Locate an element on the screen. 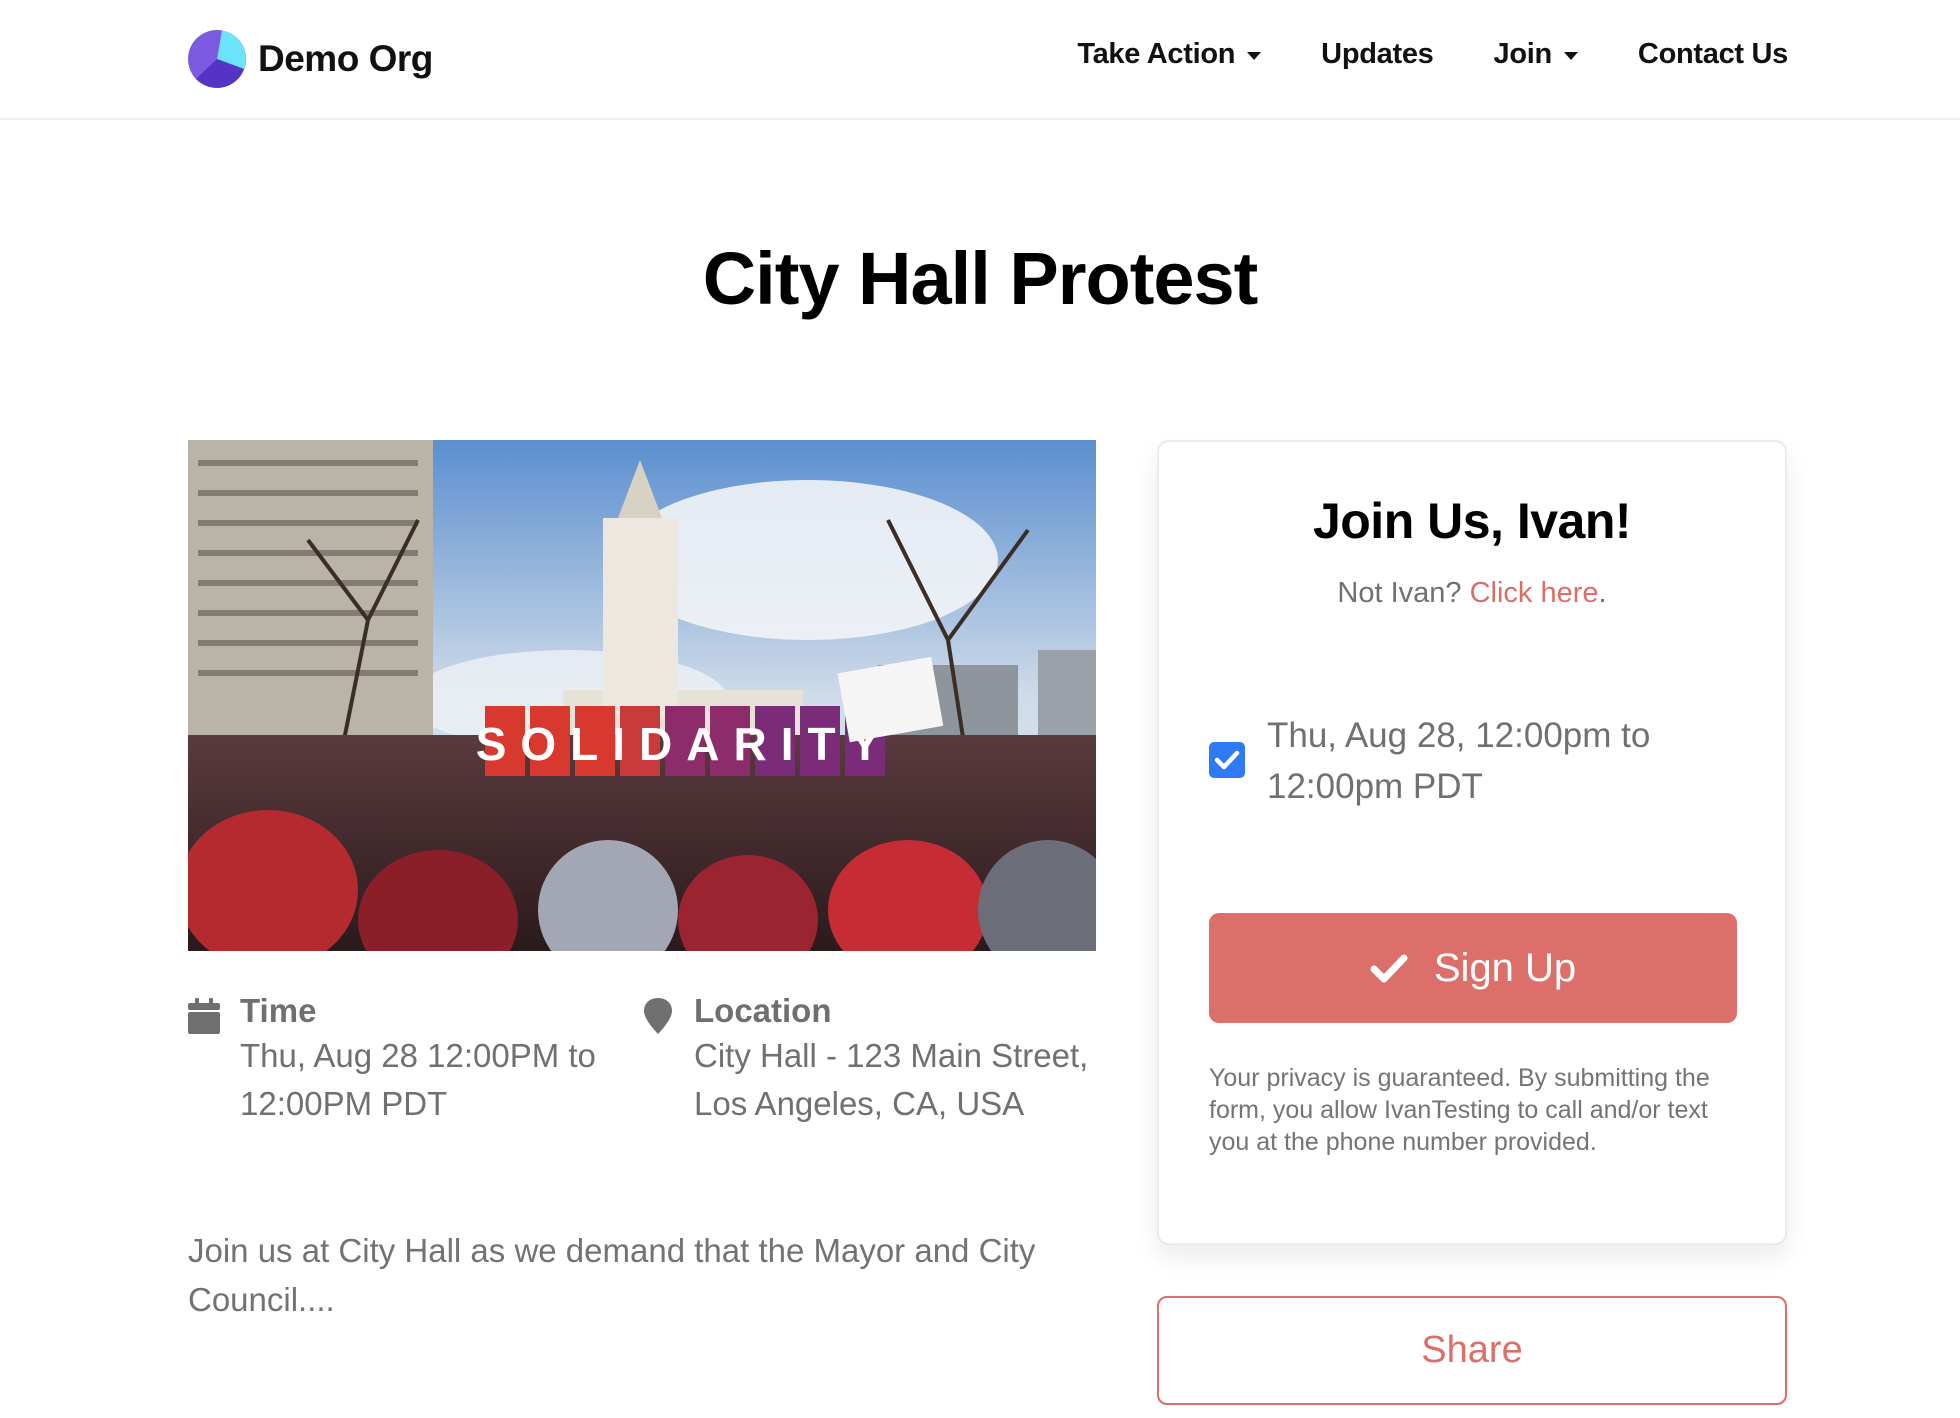 Image resolution: width=1960 pixels, height=1418 pixels. share-label: Share is located at coordinates (1472, 1350).